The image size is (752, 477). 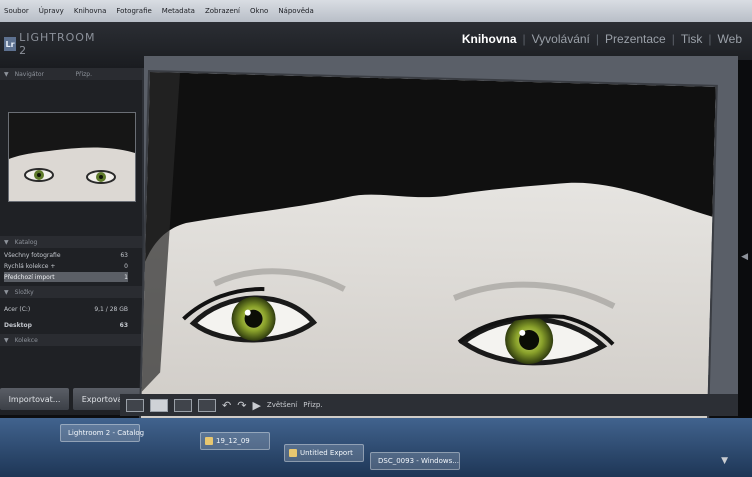 I want to click on taskbar-item-lightroom: Lightroom 2 - Catalog, so click(x=102, y=433).